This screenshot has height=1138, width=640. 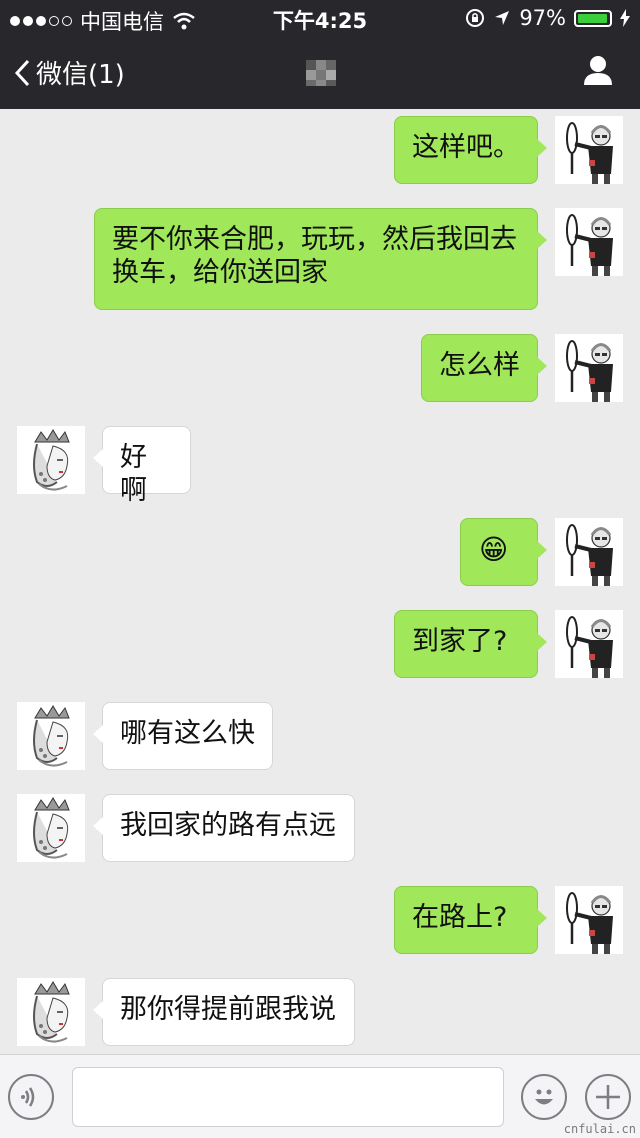 I want to click on outgoing-message: 这样吧。, so click(x=470, y=150).